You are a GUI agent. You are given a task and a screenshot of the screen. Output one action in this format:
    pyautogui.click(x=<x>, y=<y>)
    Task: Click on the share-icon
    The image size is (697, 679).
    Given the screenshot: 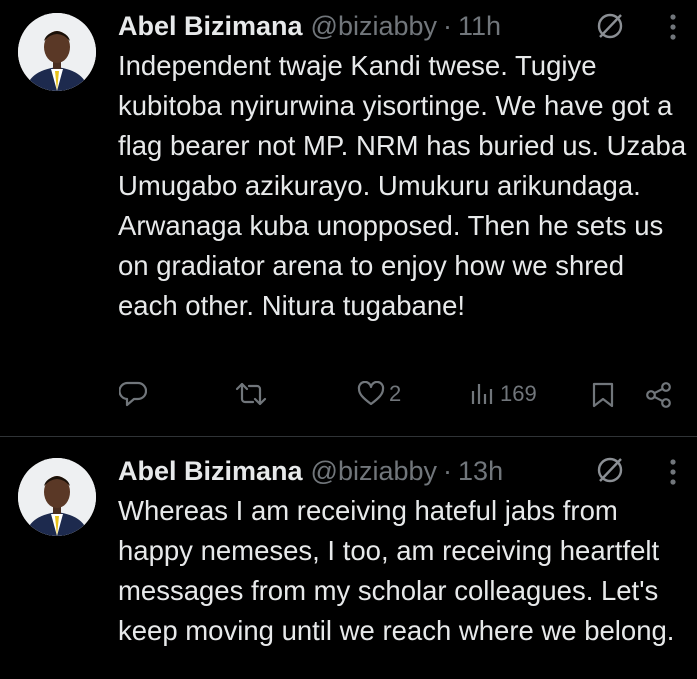 What is the action you would take?
    pyautogui.click(x=658, y=395)
    